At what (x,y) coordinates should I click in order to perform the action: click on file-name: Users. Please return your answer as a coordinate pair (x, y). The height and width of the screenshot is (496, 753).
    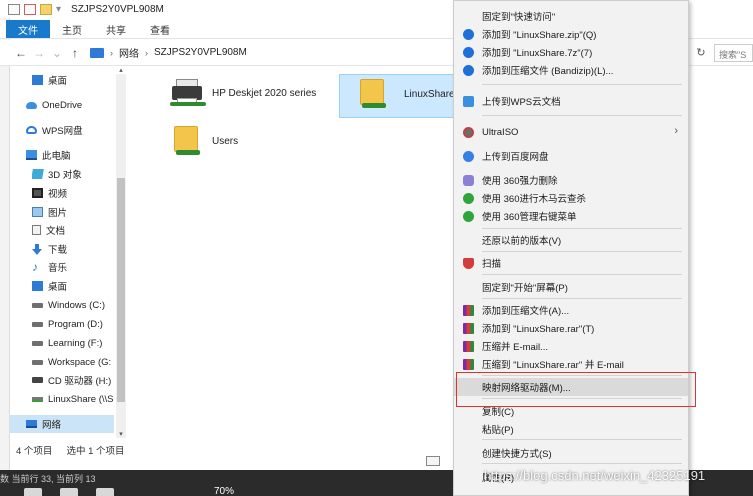
    Looking at the image, I should click on (225, 141).